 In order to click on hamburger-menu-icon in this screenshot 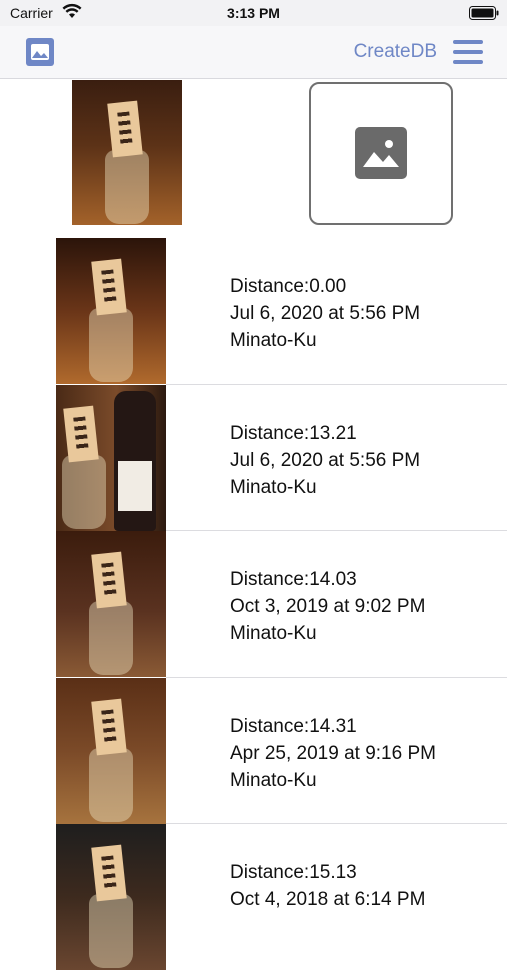, I will do `click(468, 52)`.